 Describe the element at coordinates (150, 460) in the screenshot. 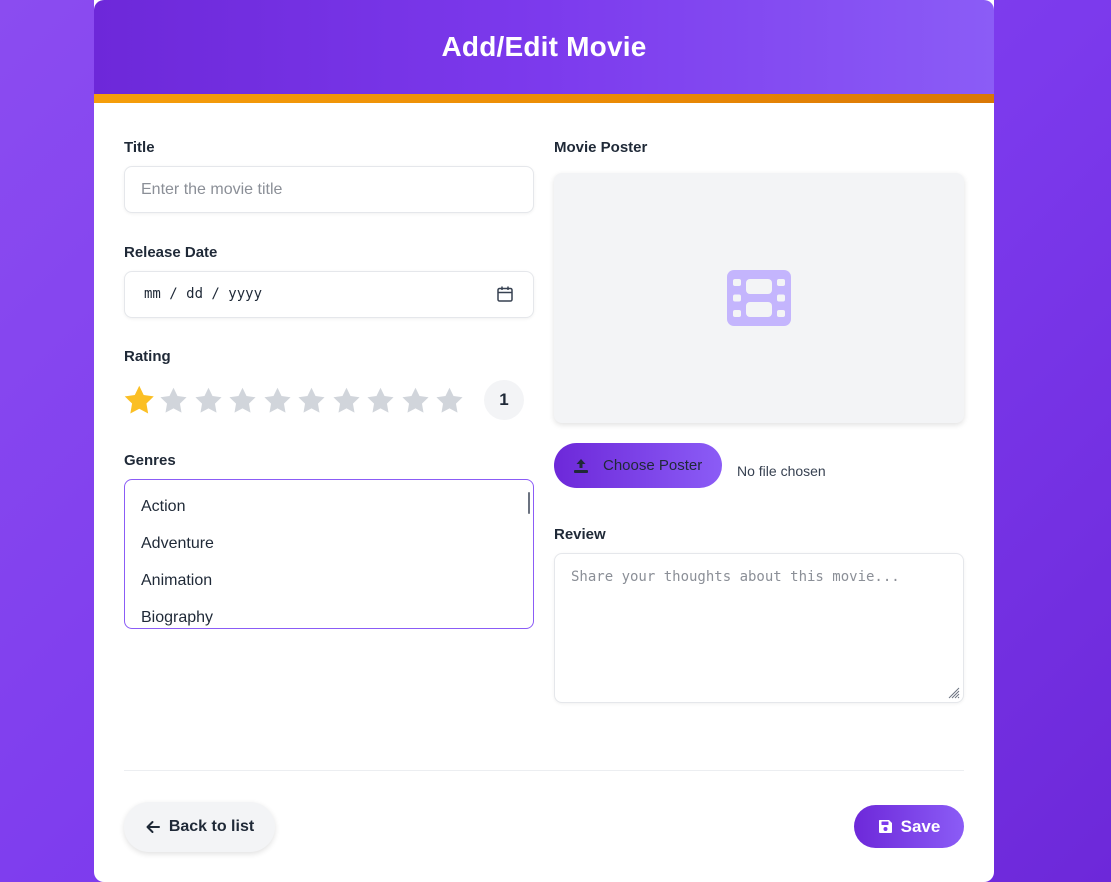

I see `genres-label: Genres` at that location.